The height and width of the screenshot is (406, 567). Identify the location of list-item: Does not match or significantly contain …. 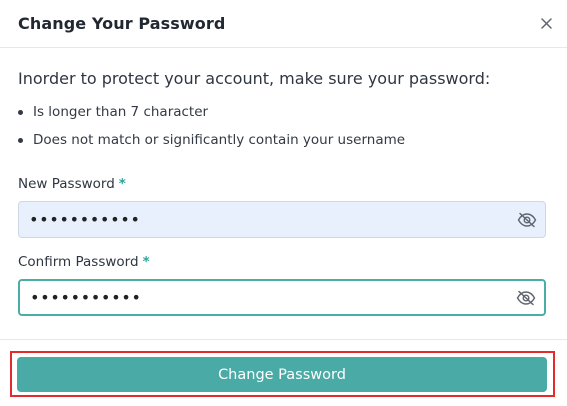
(282, 140).